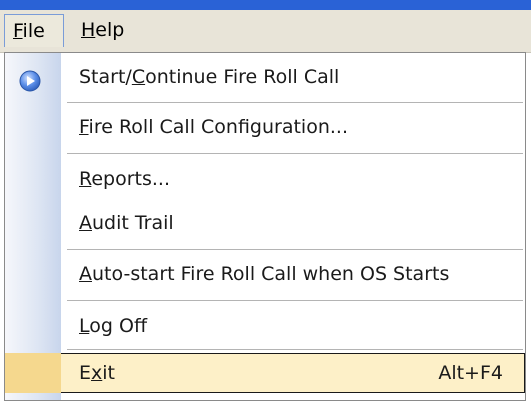 This screenshot has width=531, height=405. Describe the element at coordinates (126, 223) in the screenshot. I see `menu-item-label: Audit Trail` at that location.